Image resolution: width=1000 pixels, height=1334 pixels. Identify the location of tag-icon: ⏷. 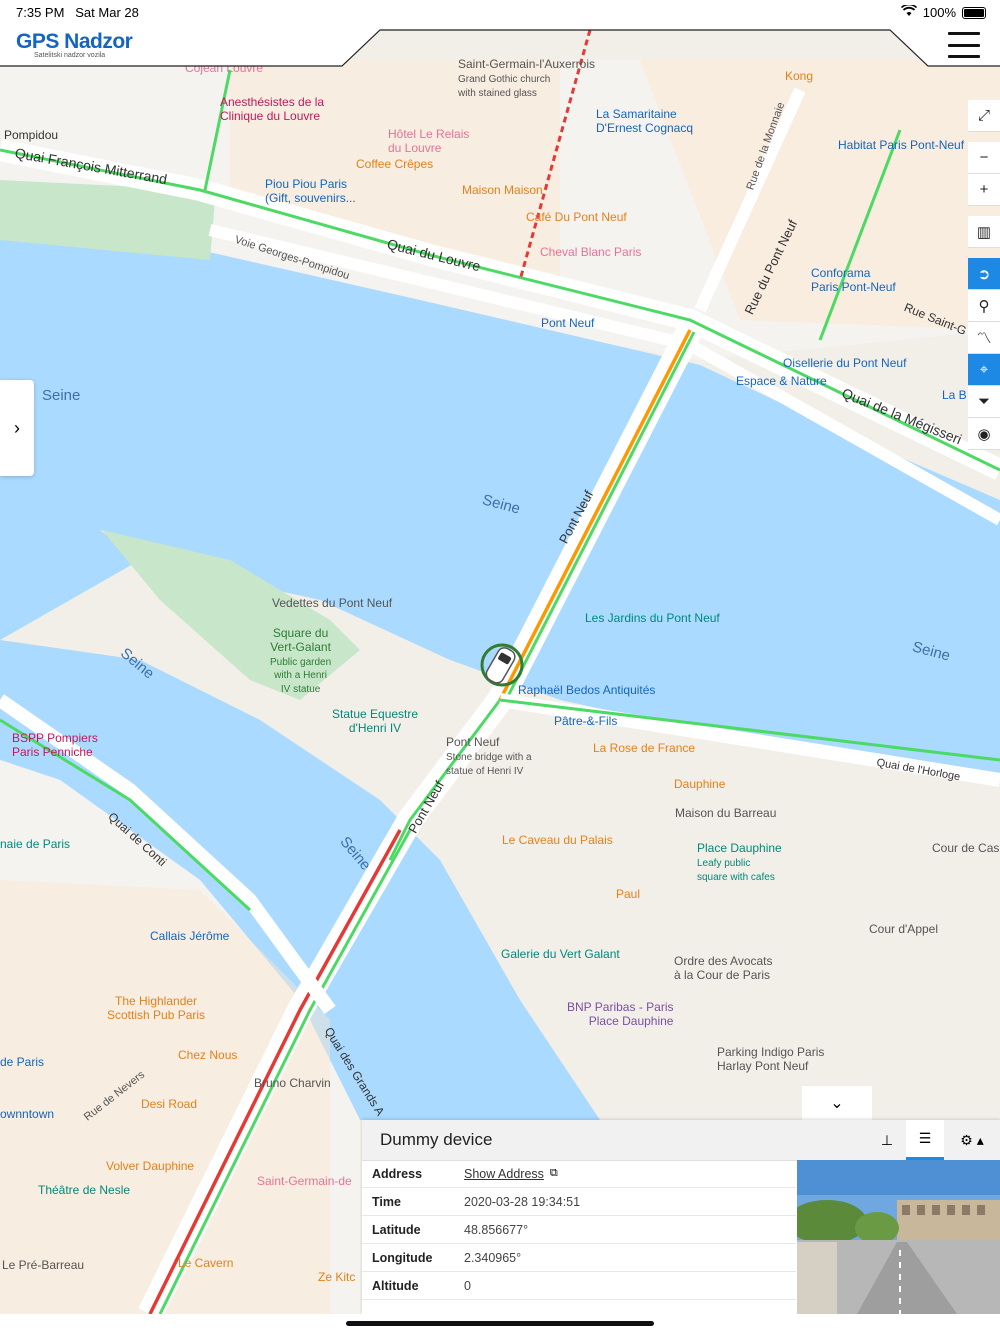
(983, 401).